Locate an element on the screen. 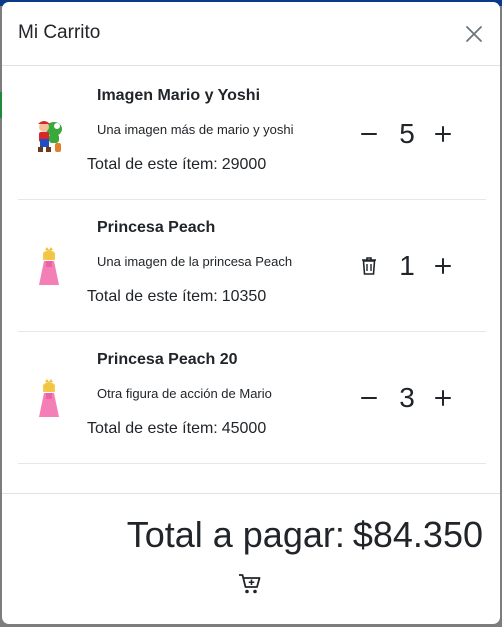 This screenshot has height=627, width=502. close-button is located at coordinates (474, 34).